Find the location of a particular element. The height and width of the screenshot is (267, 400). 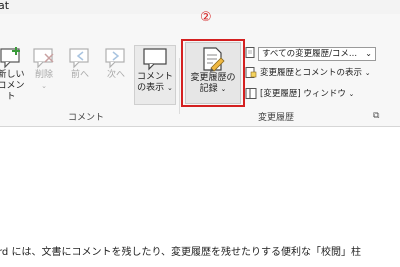

next-comment-button: 次へ is located at coordinates (116, 63).